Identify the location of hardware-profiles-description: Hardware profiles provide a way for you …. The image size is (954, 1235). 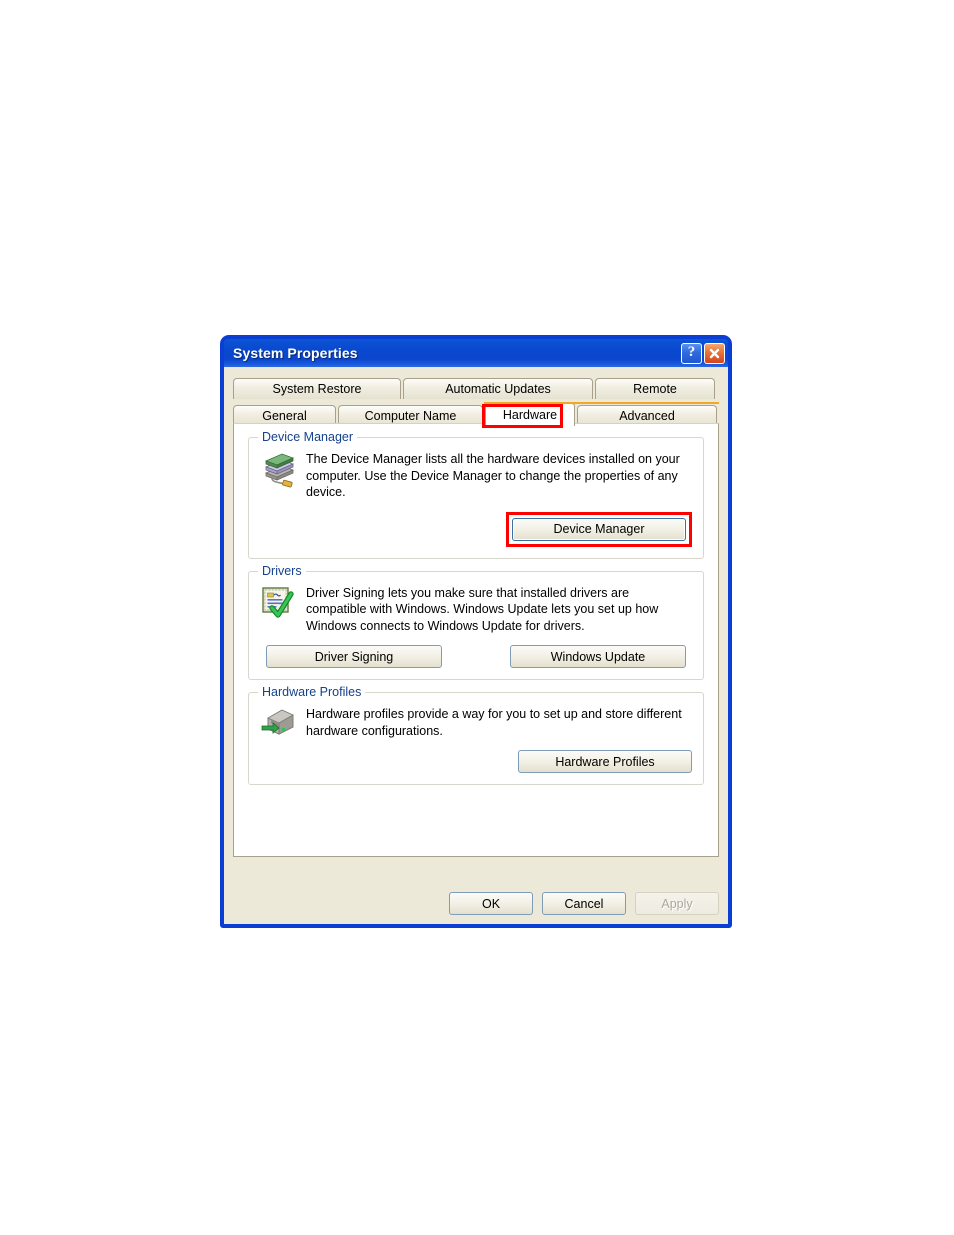
(494, 722).